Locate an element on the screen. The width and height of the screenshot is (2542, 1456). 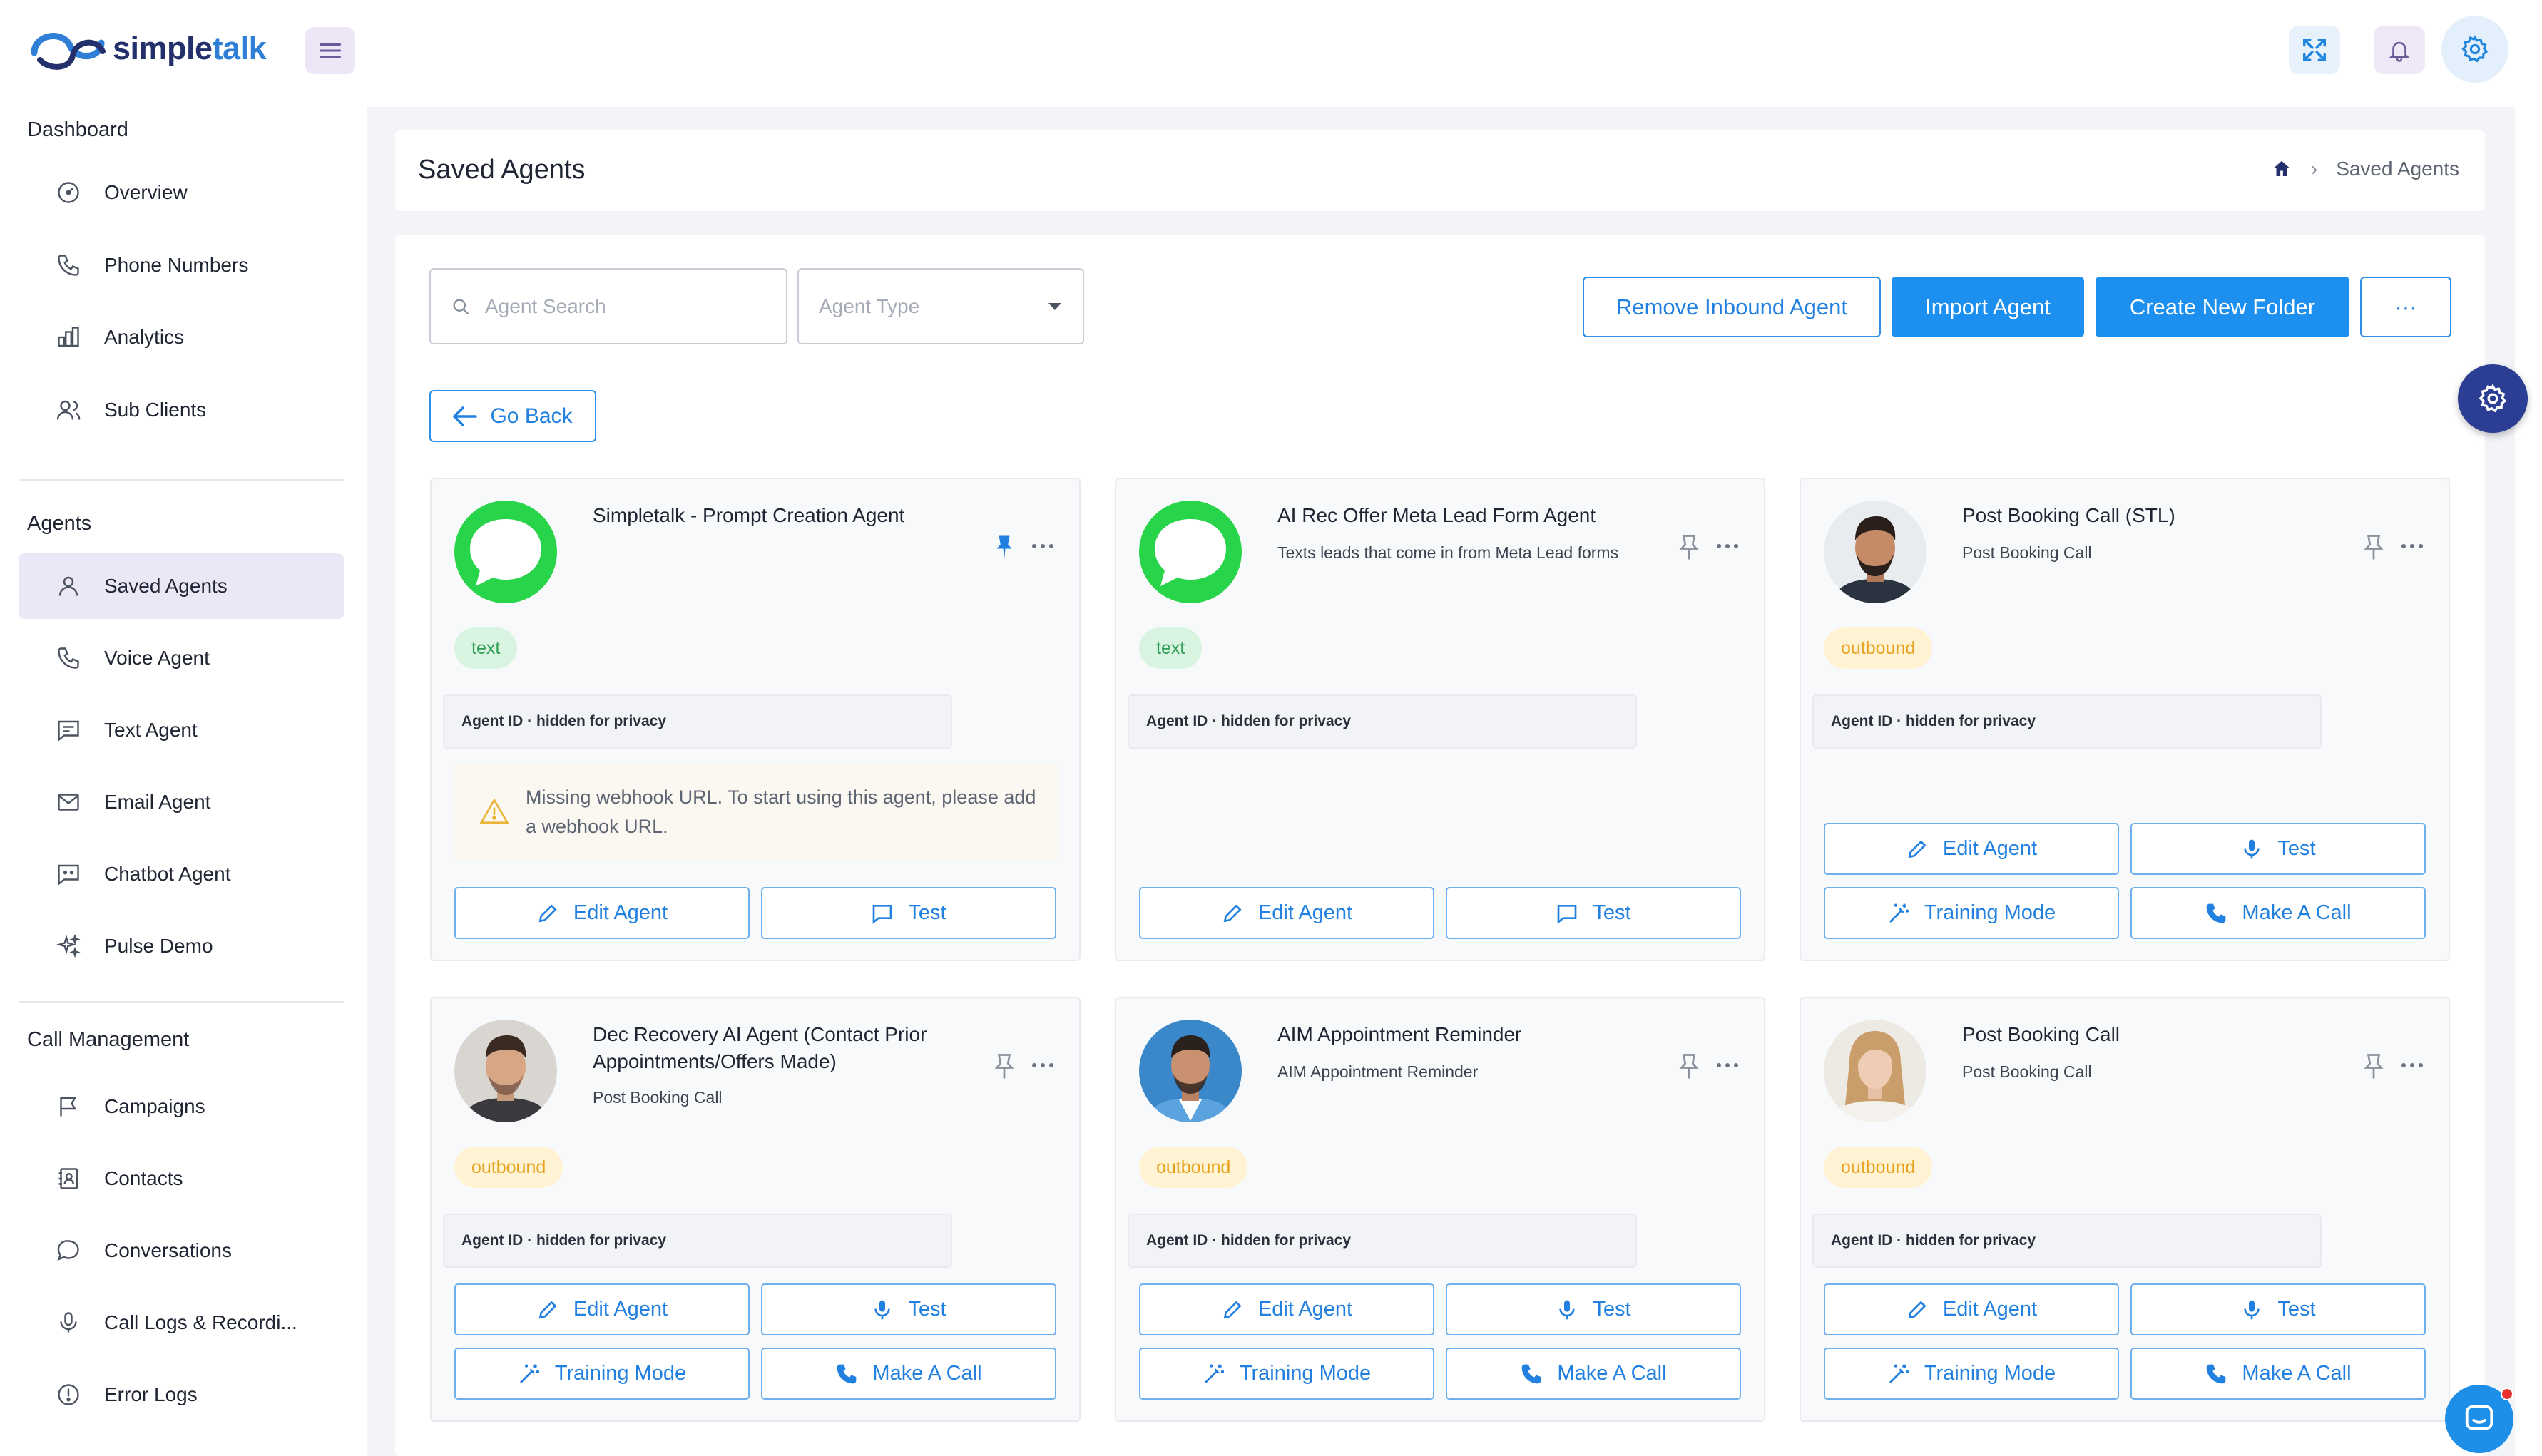
message-bubble-icon is located at coordinates (506, 552).